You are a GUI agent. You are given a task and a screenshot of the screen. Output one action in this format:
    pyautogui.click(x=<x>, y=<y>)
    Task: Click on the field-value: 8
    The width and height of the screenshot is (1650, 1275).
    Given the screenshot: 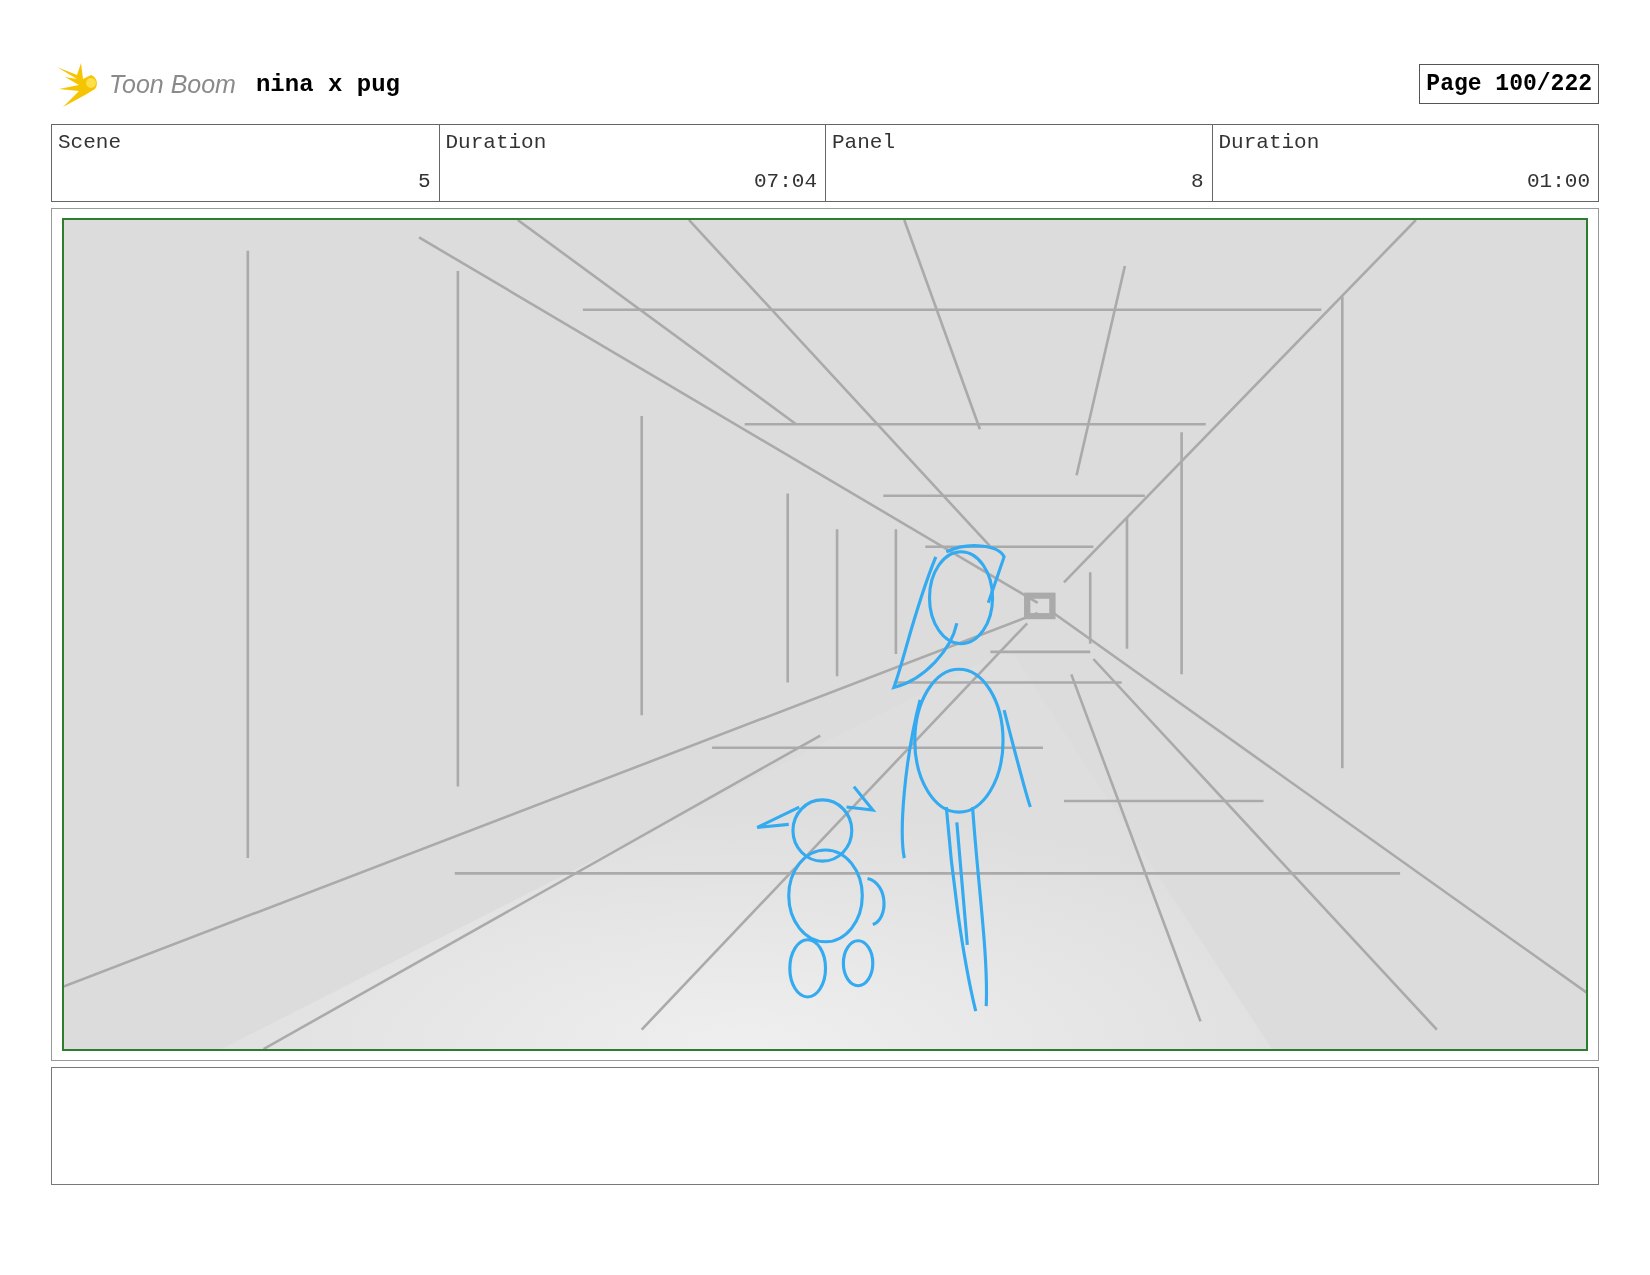 What is the action you would take?
    pyautogui.click(x=1197, y=181)
    